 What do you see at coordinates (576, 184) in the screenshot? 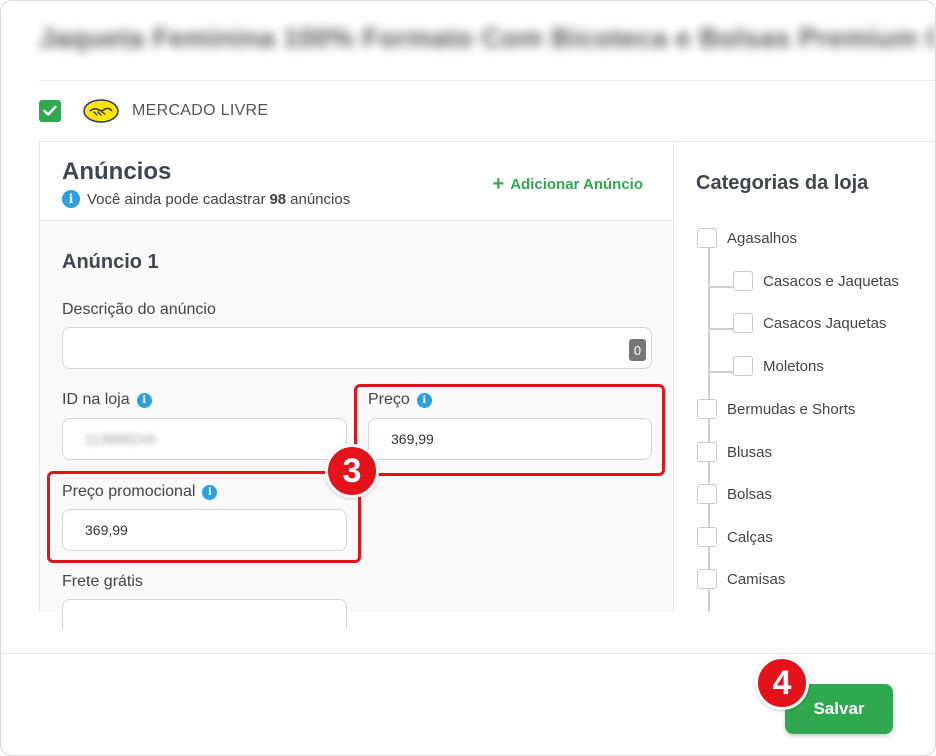
I see `add-ad-label: Adicionar Anúncio` at bounding box center [576, 184].